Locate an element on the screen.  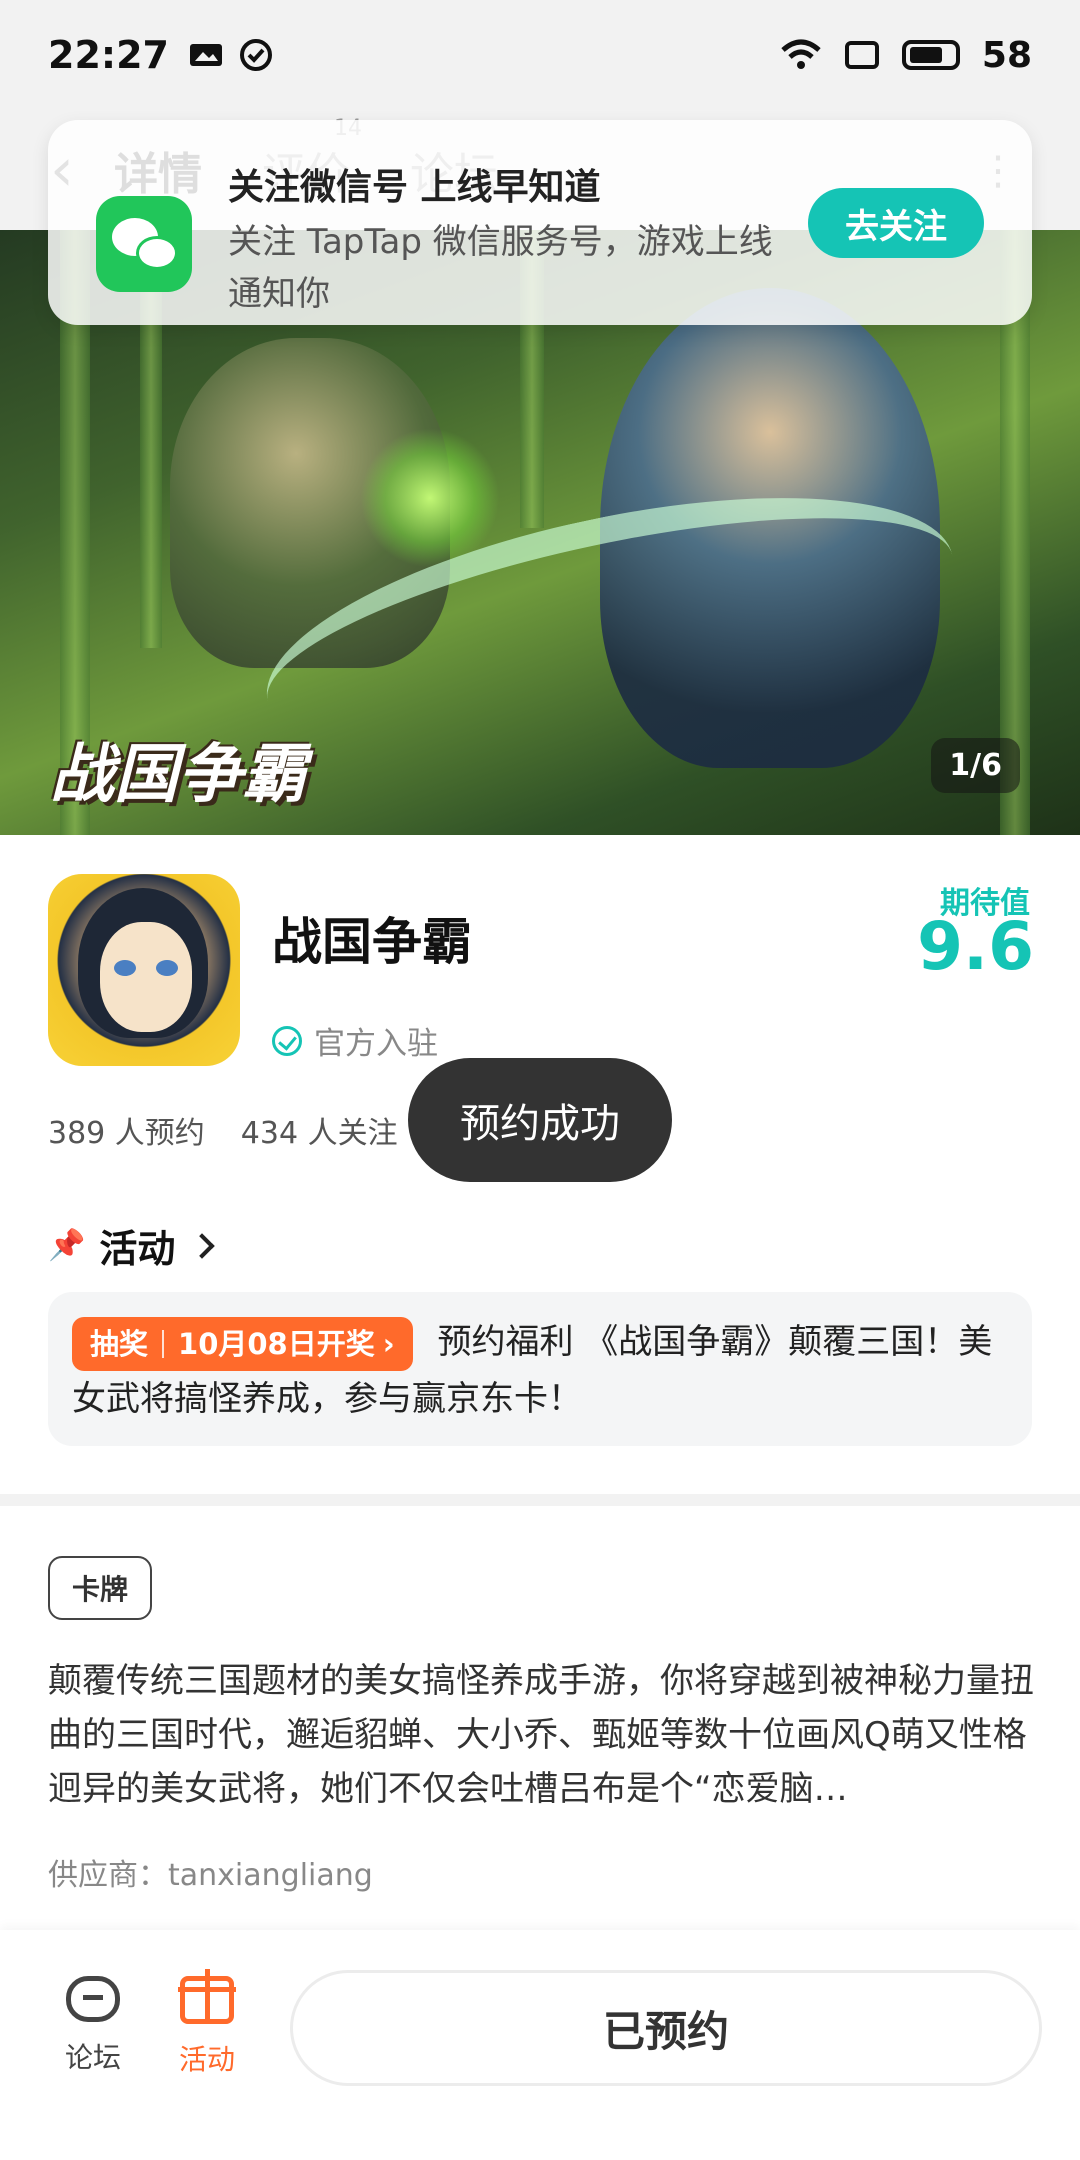
genre-tag: 卡牌 is located at coordinates (100, 1588).